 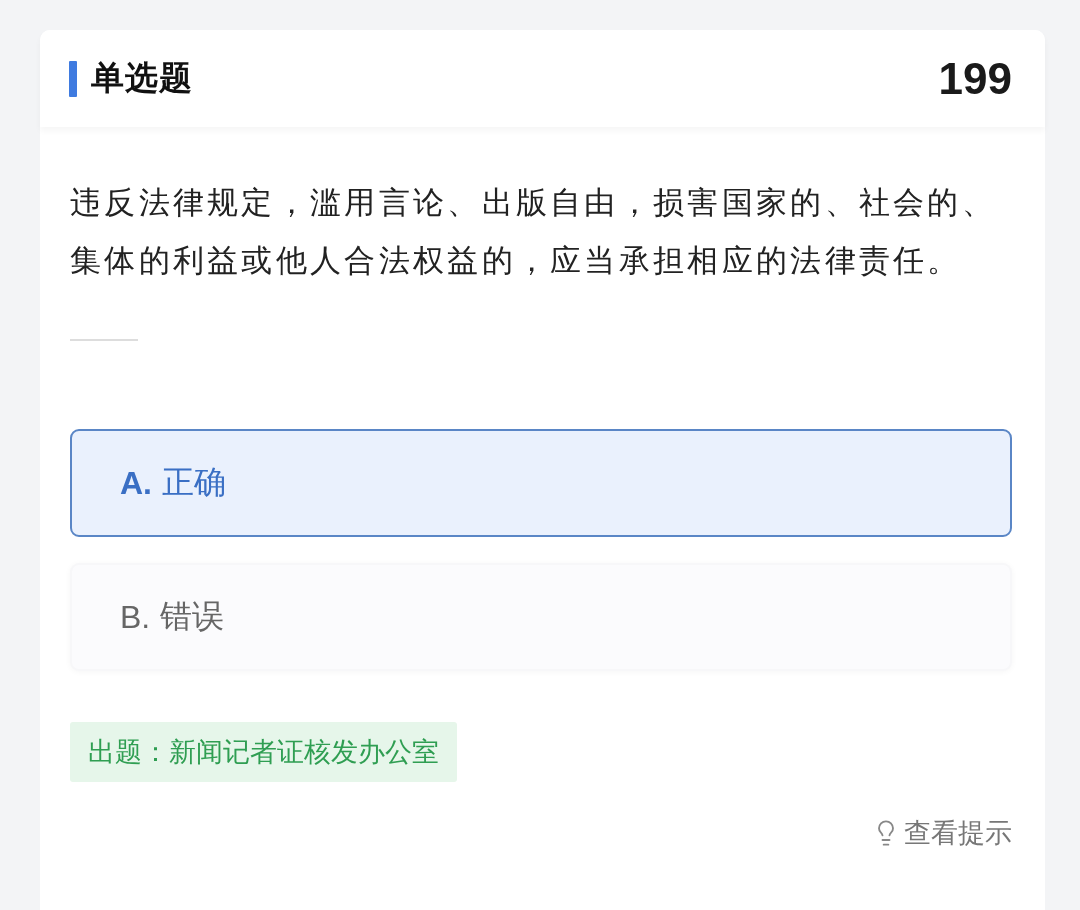 What do you see at coordinates (263, 752) in the screenshot?
I see `source-tag: 出题：新闻记者证核发办公室` at bounding box center [263, 752].